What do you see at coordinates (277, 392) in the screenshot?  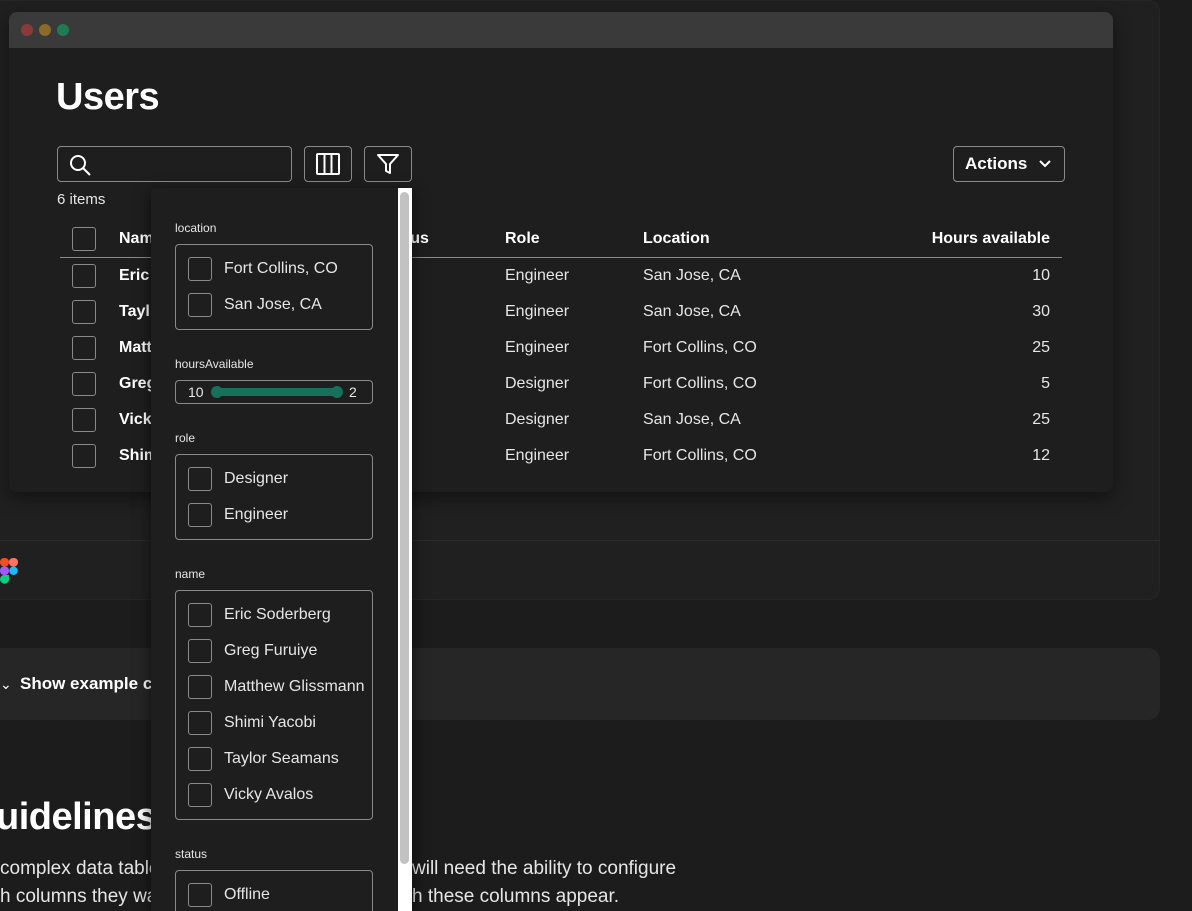 I see `range-track` at bounding box center [277, 392].